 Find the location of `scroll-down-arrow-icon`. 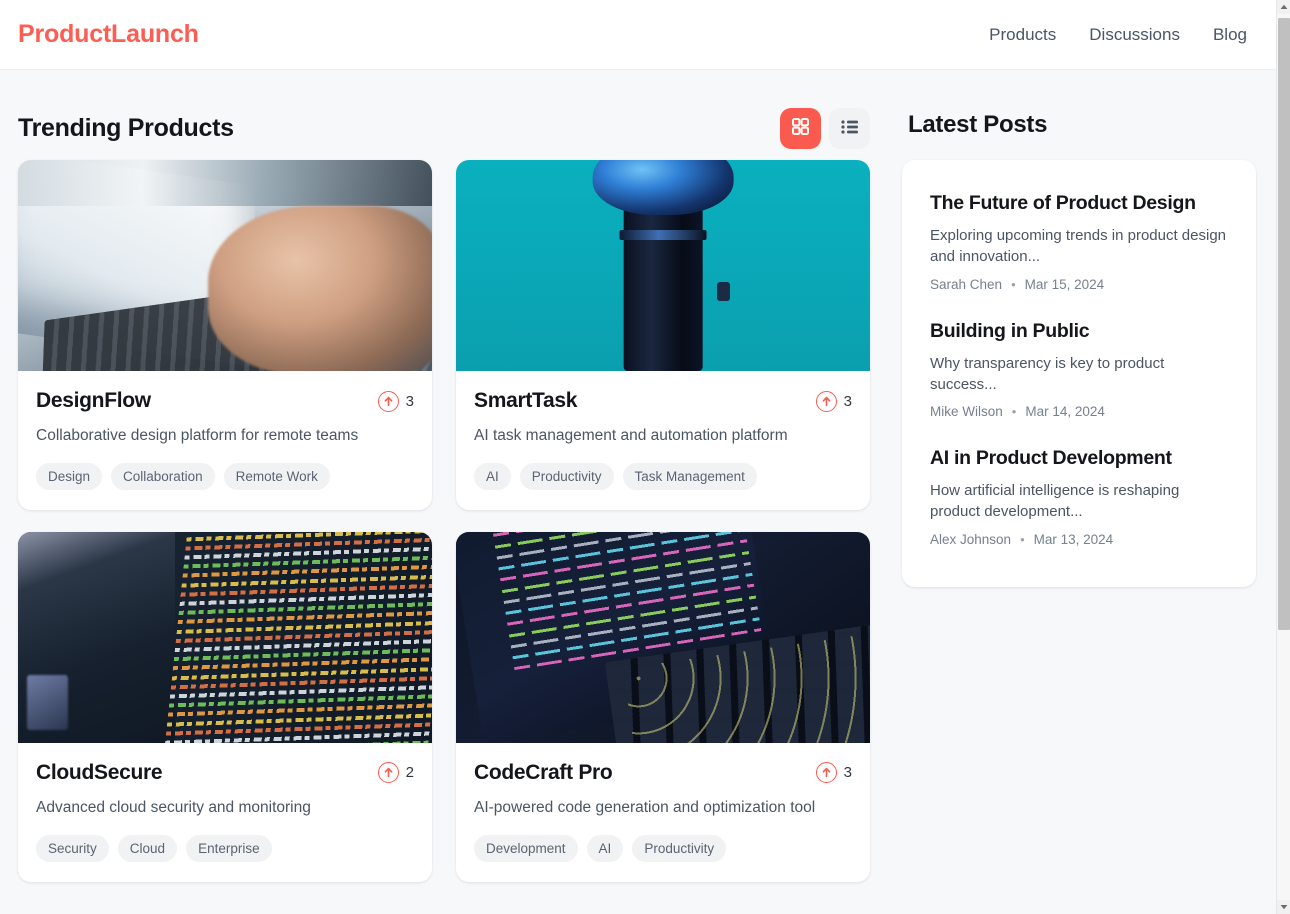

scroll-down-arrow-icon is located at coordinates (1283, 907).